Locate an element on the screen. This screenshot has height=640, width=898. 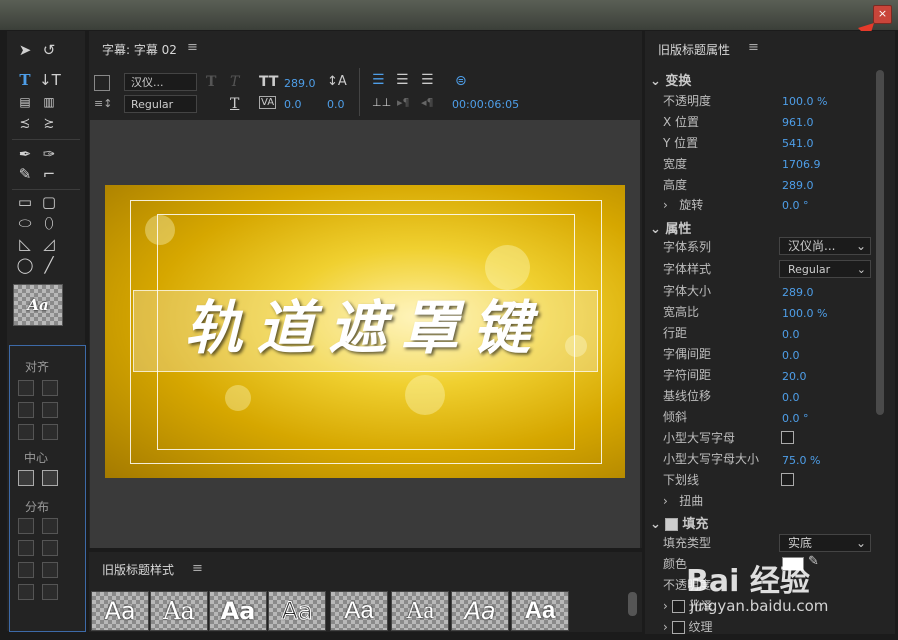
wedge-tool-icon: ◺ is located at coordinates (25, 244).